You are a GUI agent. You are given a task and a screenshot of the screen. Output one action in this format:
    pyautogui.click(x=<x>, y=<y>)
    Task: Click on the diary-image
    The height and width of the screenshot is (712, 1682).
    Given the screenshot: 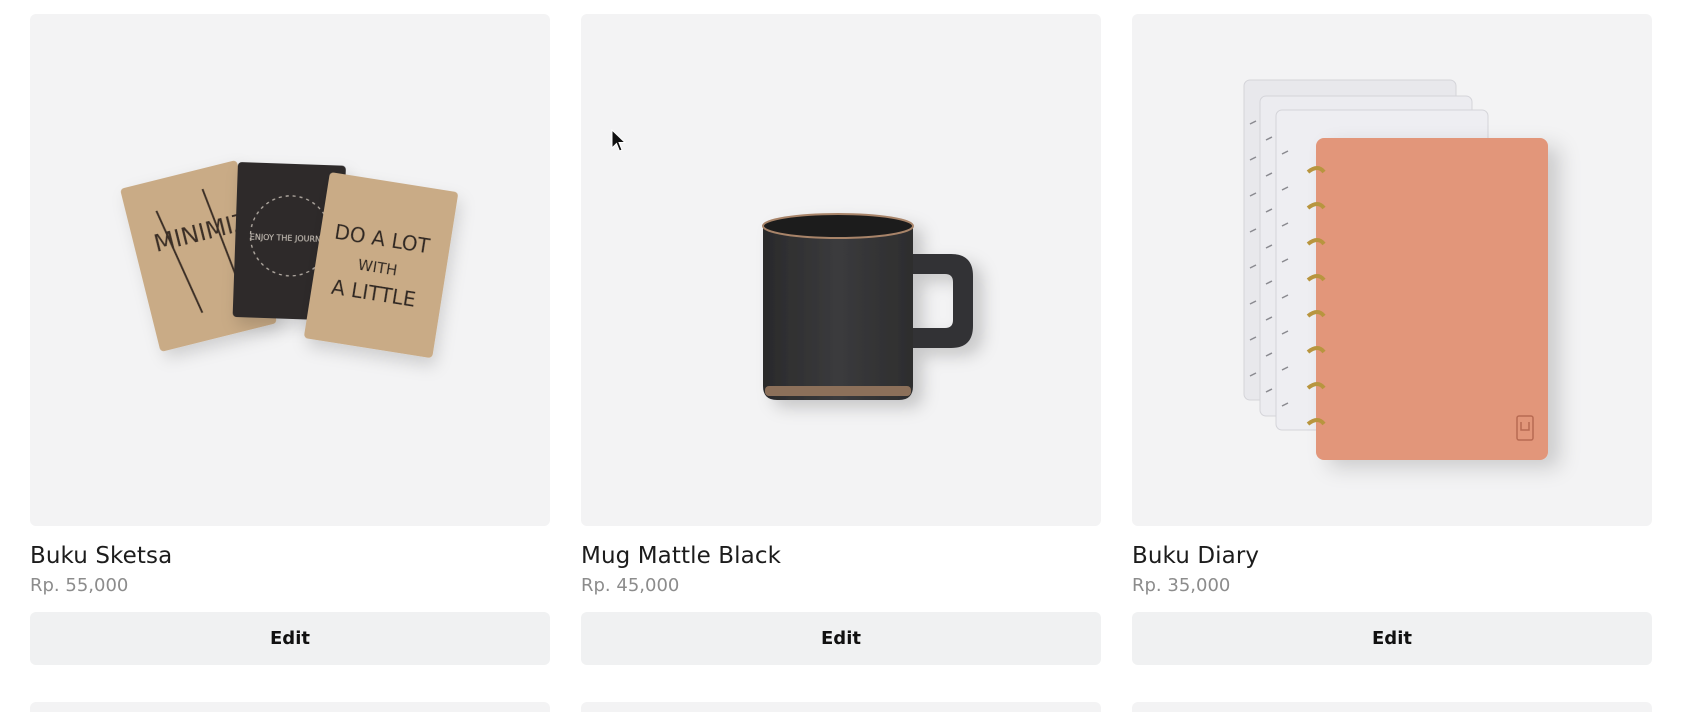 What is the action you would take?
    pyautogui.click(x=1395, y=269)
    